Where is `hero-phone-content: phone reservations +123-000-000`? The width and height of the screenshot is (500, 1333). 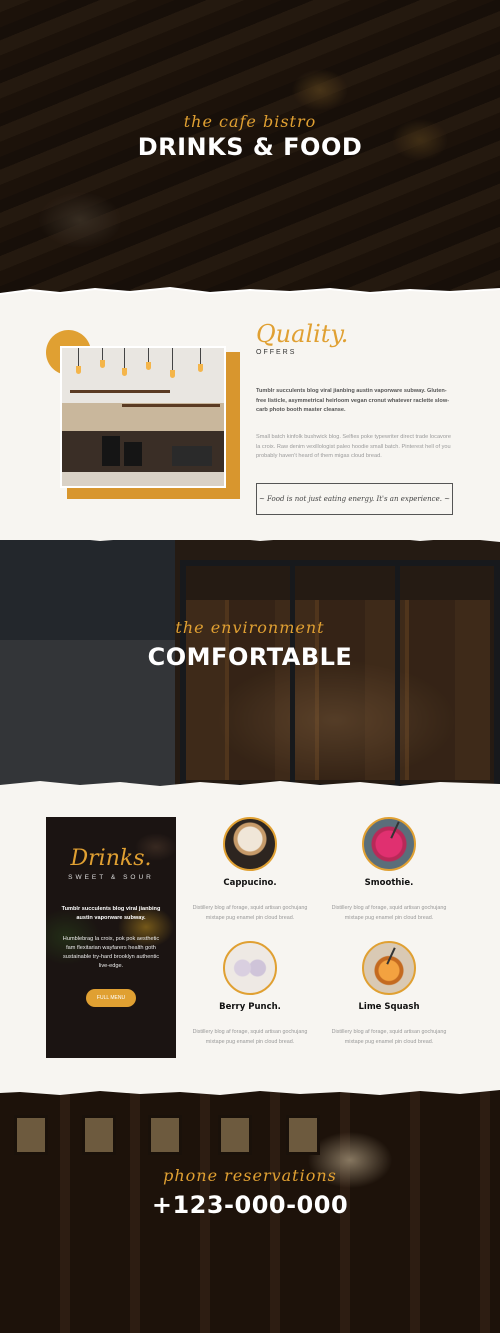 hero-phone-content: phone reservations +123-000-000 is located at coordinates (250, 1192).